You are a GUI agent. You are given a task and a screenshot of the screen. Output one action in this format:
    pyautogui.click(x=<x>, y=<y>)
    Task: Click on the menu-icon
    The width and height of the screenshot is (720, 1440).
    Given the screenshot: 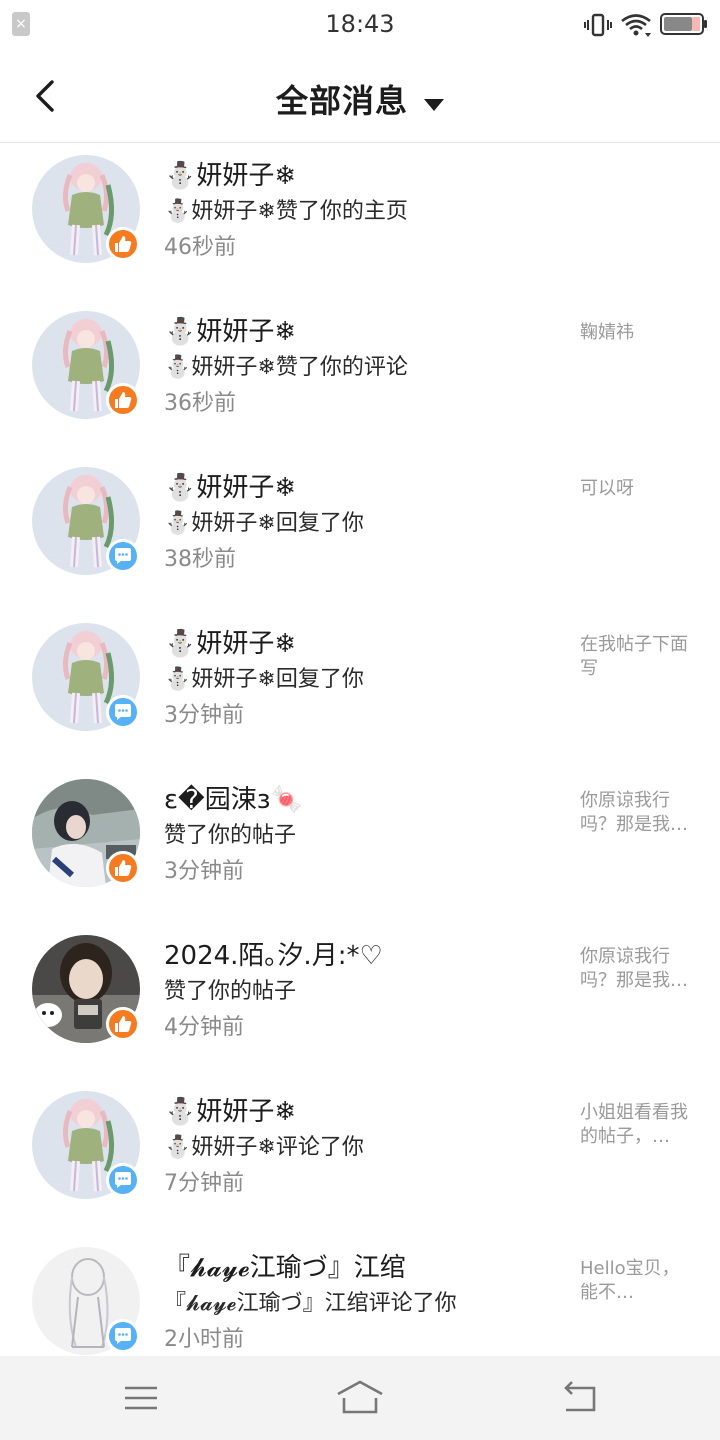 What is the action you would take?
    pyautogui.click(x=141, y=1398)
    